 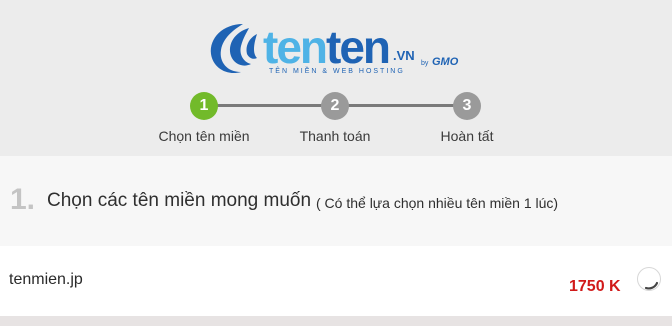 What do you see at coordinates (233, 49) in the screenshot?
I see `tenten-swirl-icon` at bounding box center [233, 49].